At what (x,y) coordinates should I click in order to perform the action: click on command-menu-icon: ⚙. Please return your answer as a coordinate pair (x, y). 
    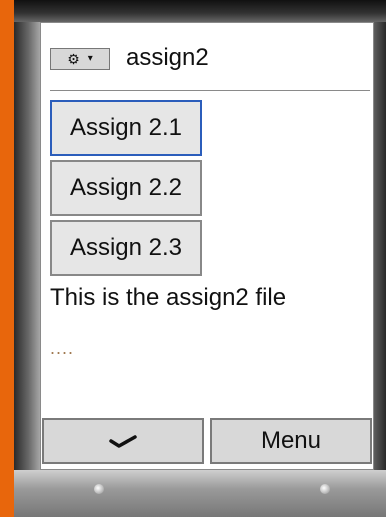
    Looking at the image, I should click on (73, 59).